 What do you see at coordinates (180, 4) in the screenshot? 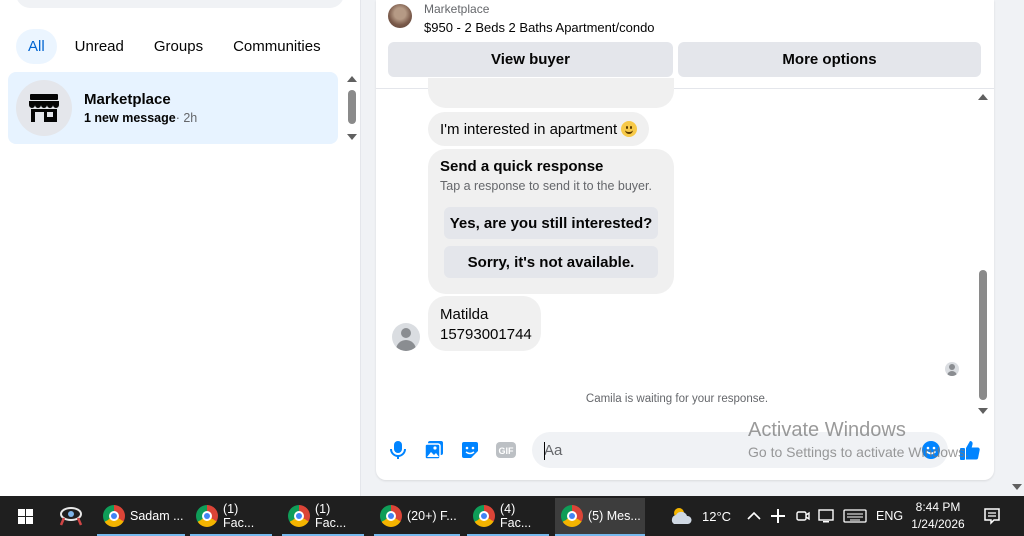
I see `search-input` at bounding box center [180, 4].